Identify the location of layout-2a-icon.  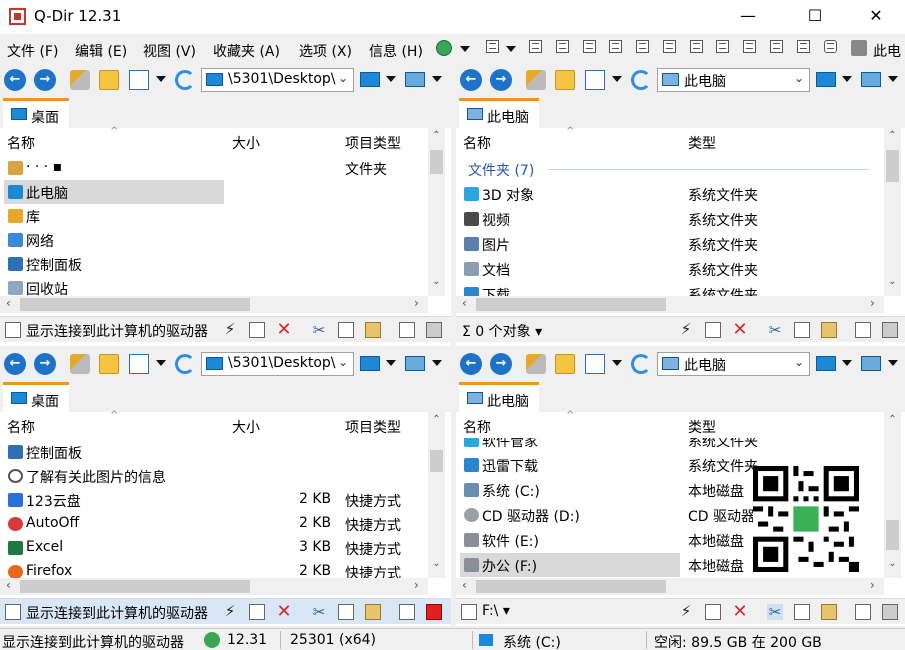
(642, 46).